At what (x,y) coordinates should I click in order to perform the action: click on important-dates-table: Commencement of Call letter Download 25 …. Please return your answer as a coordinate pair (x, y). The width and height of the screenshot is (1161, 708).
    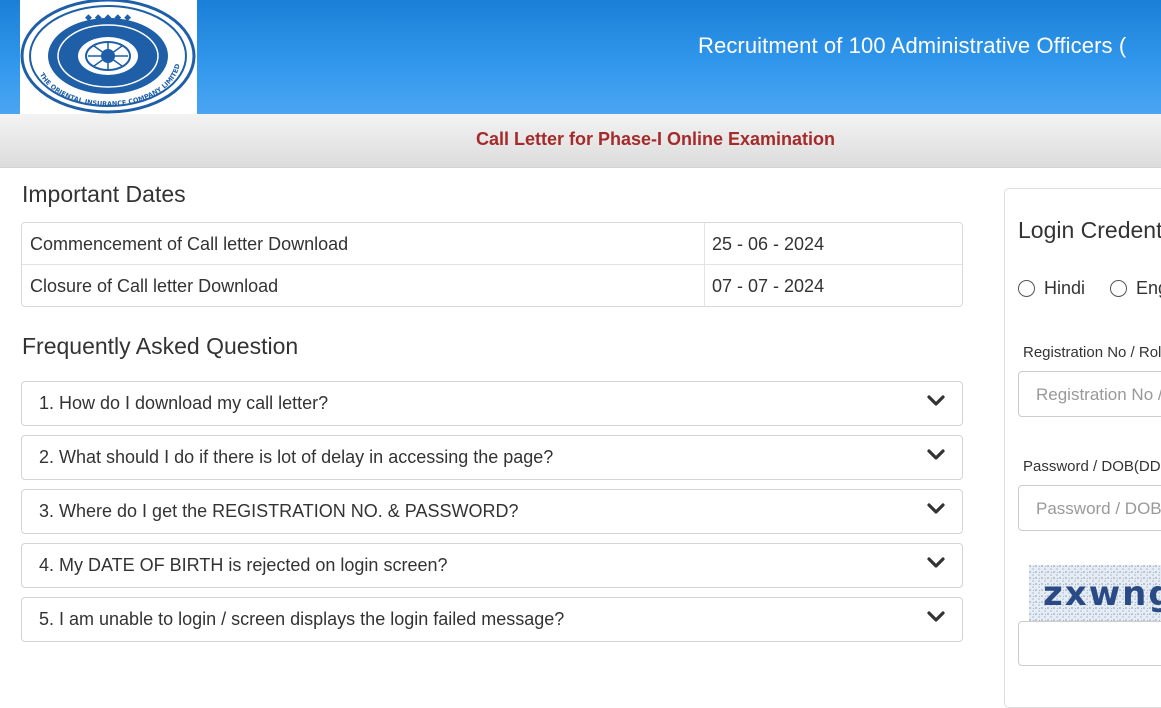
    Looking at the image, I should click on (492, 264).